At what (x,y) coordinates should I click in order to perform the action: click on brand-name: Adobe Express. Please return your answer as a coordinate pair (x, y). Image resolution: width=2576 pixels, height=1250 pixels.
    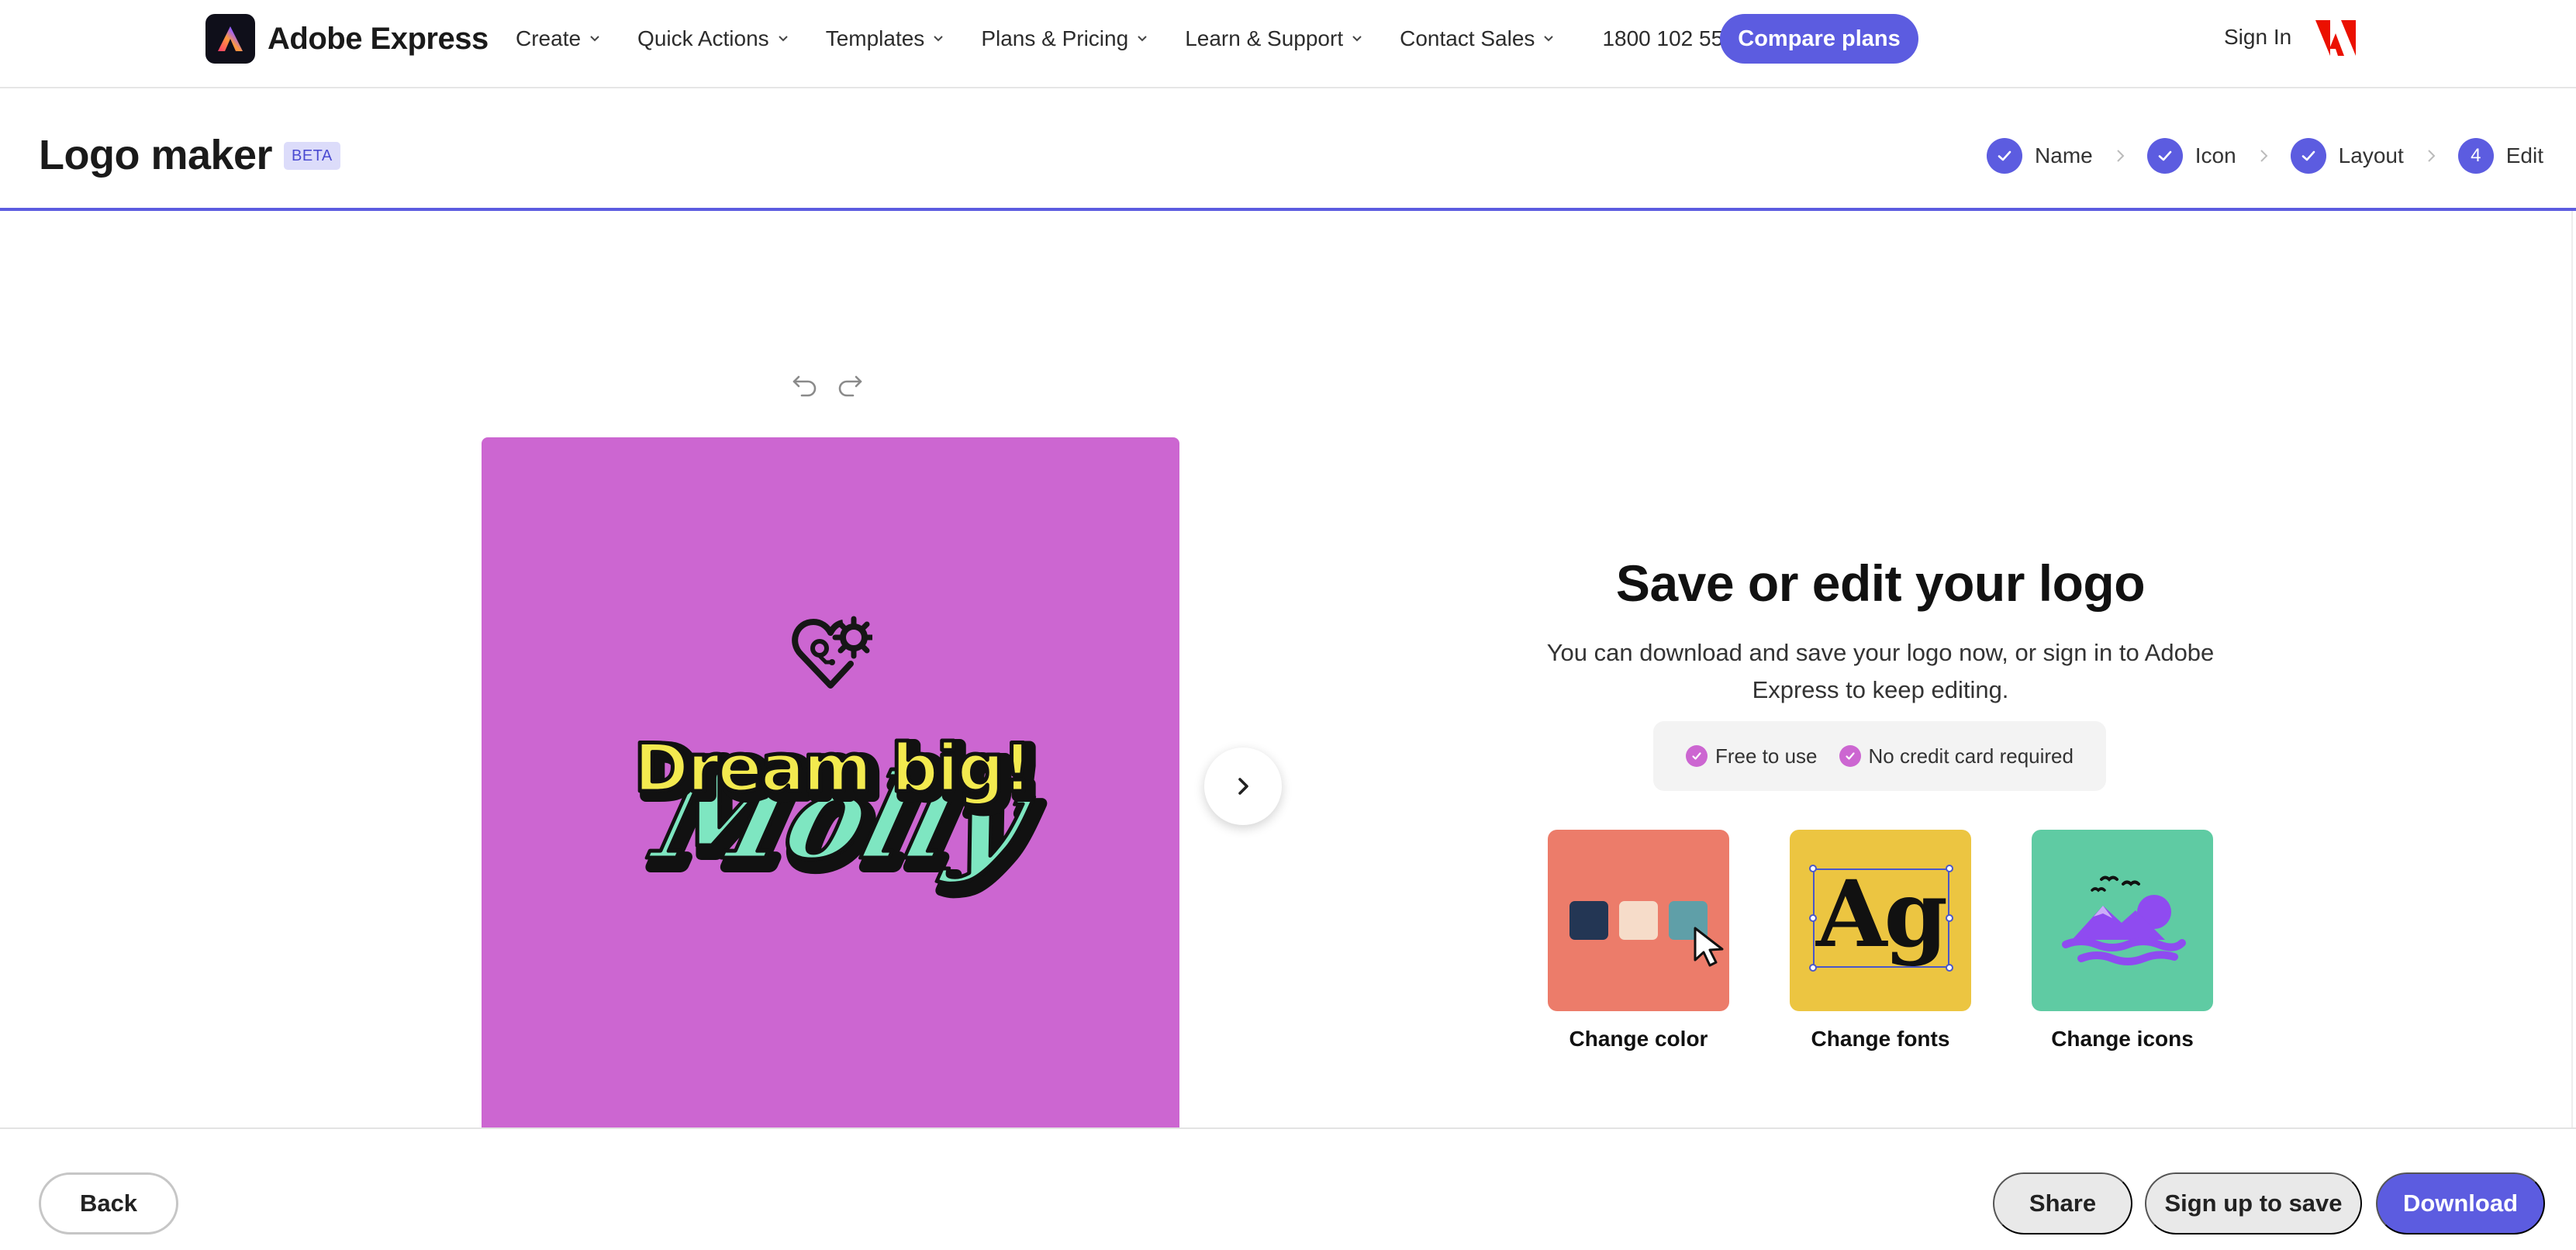
    Looking at the image, I should click on (378, 39).